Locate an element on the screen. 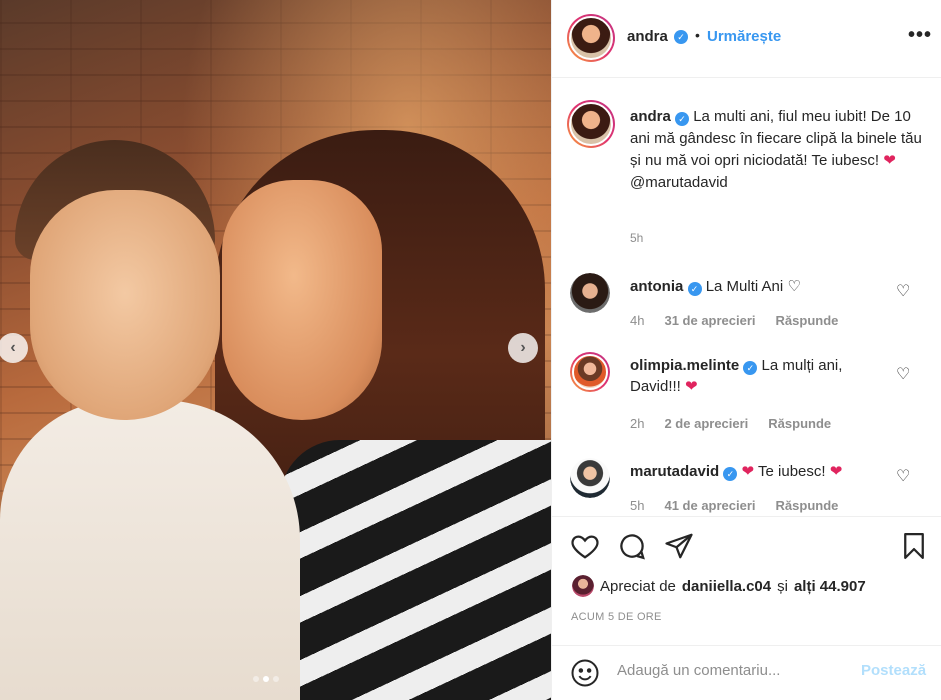 This screenshot has width=941, height=700. post-timestamp: ACUM 5 DE ORE is located at coordinates (616, 617).